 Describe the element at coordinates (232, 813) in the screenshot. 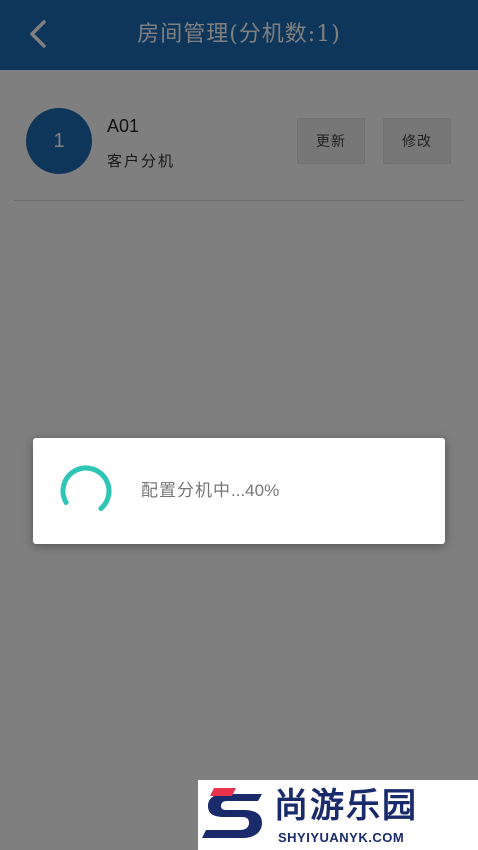

I see `brand-logo-icon` at that location.